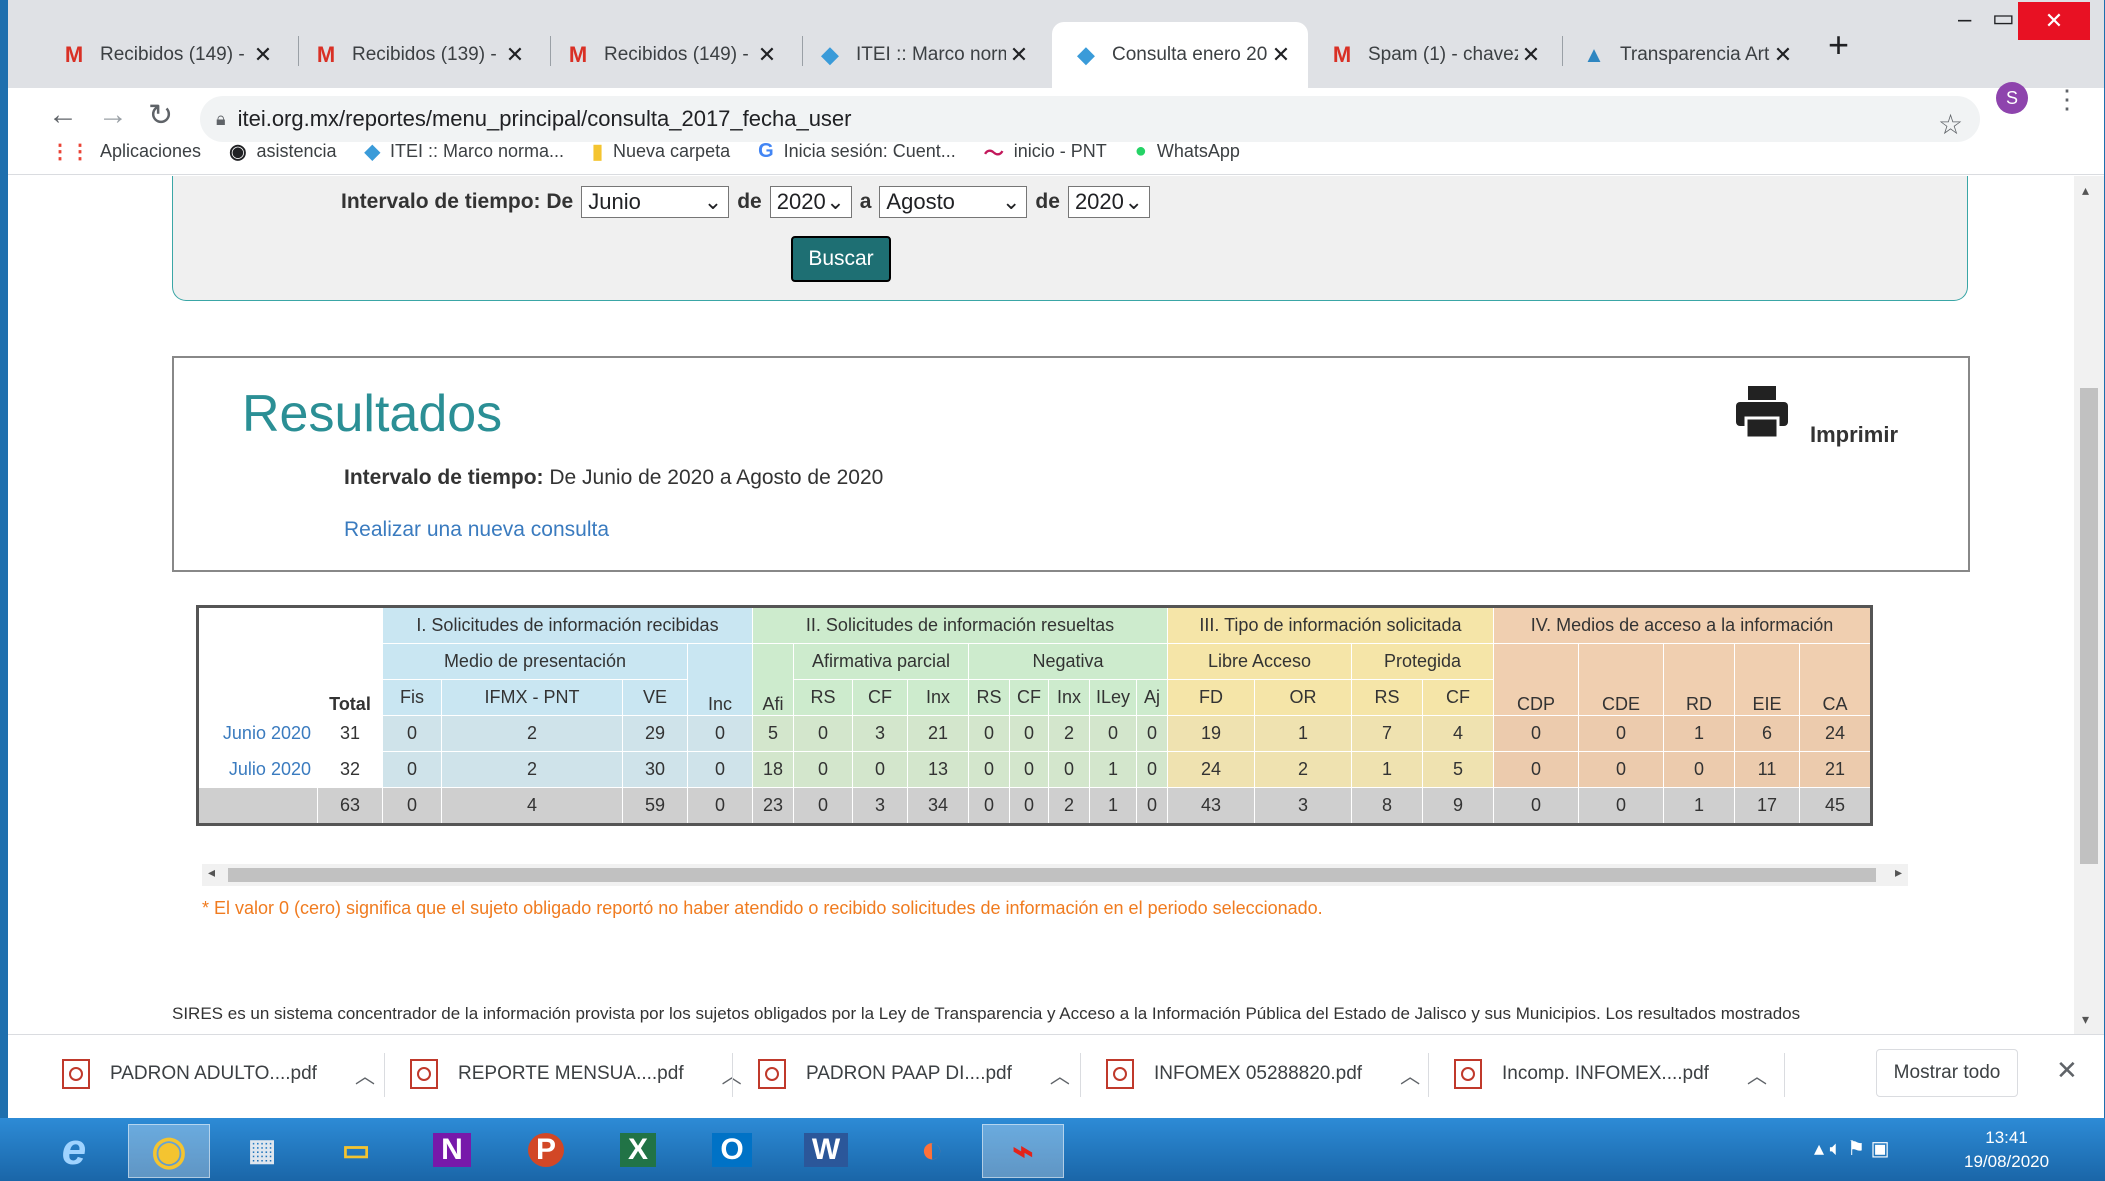 The image size is (2105, 1181). I want to click on new-query-link: Realizar una nueva consulta, so click(476, 530).